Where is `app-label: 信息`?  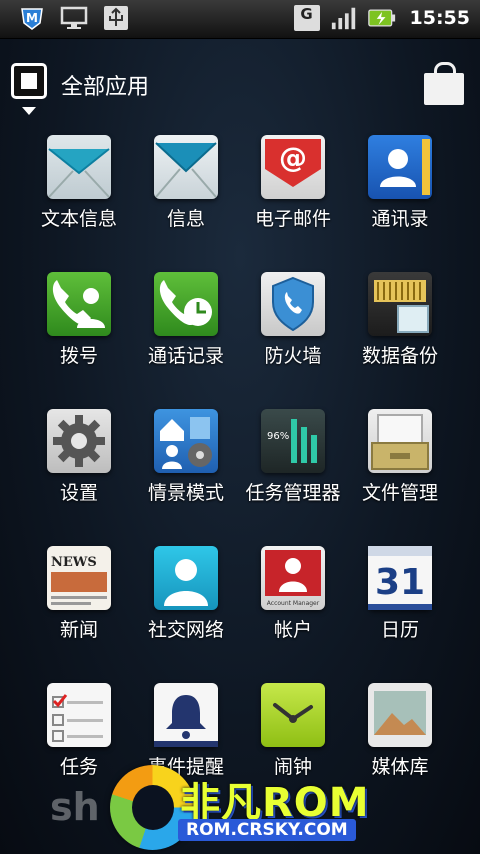
app-label: 信息 is located at coordinates (185, 219).